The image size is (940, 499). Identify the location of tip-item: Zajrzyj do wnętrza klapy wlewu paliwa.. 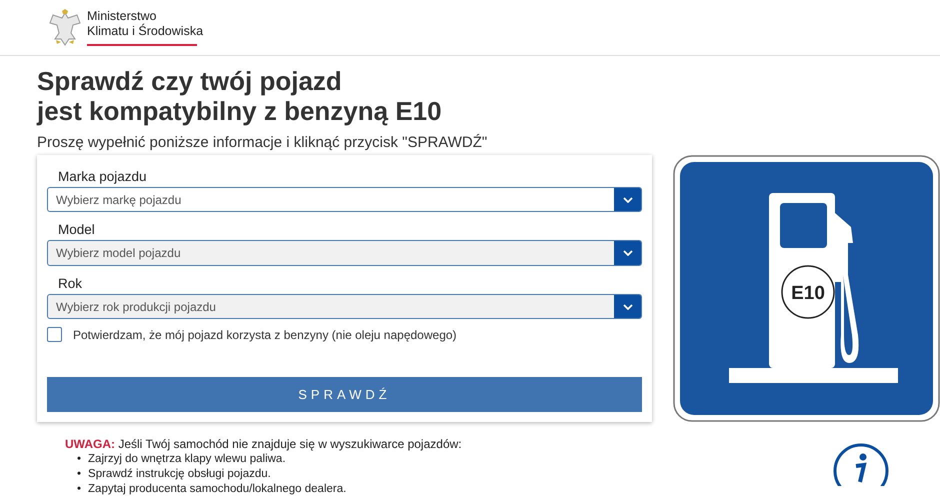
(187, 459).